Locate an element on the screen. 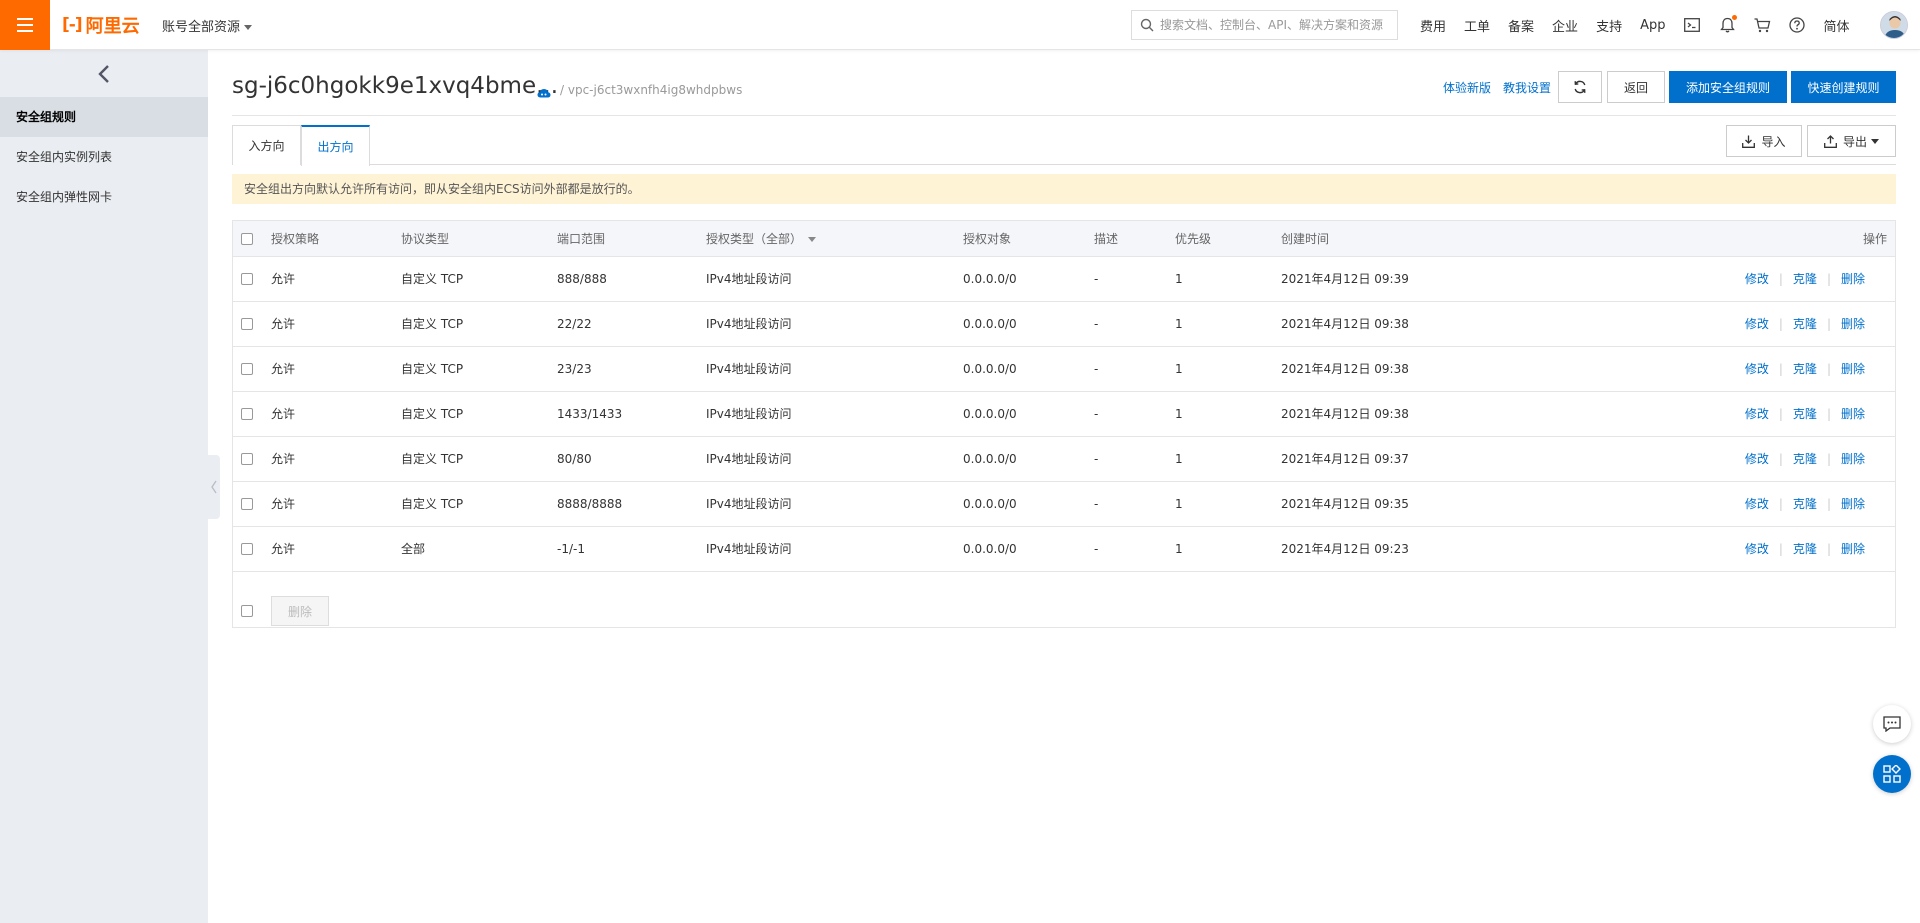 The height and width of the screenshot is (923, 1920). cell-created: 2021年4月12日 09:39 is located at coordinates (1431, 279).